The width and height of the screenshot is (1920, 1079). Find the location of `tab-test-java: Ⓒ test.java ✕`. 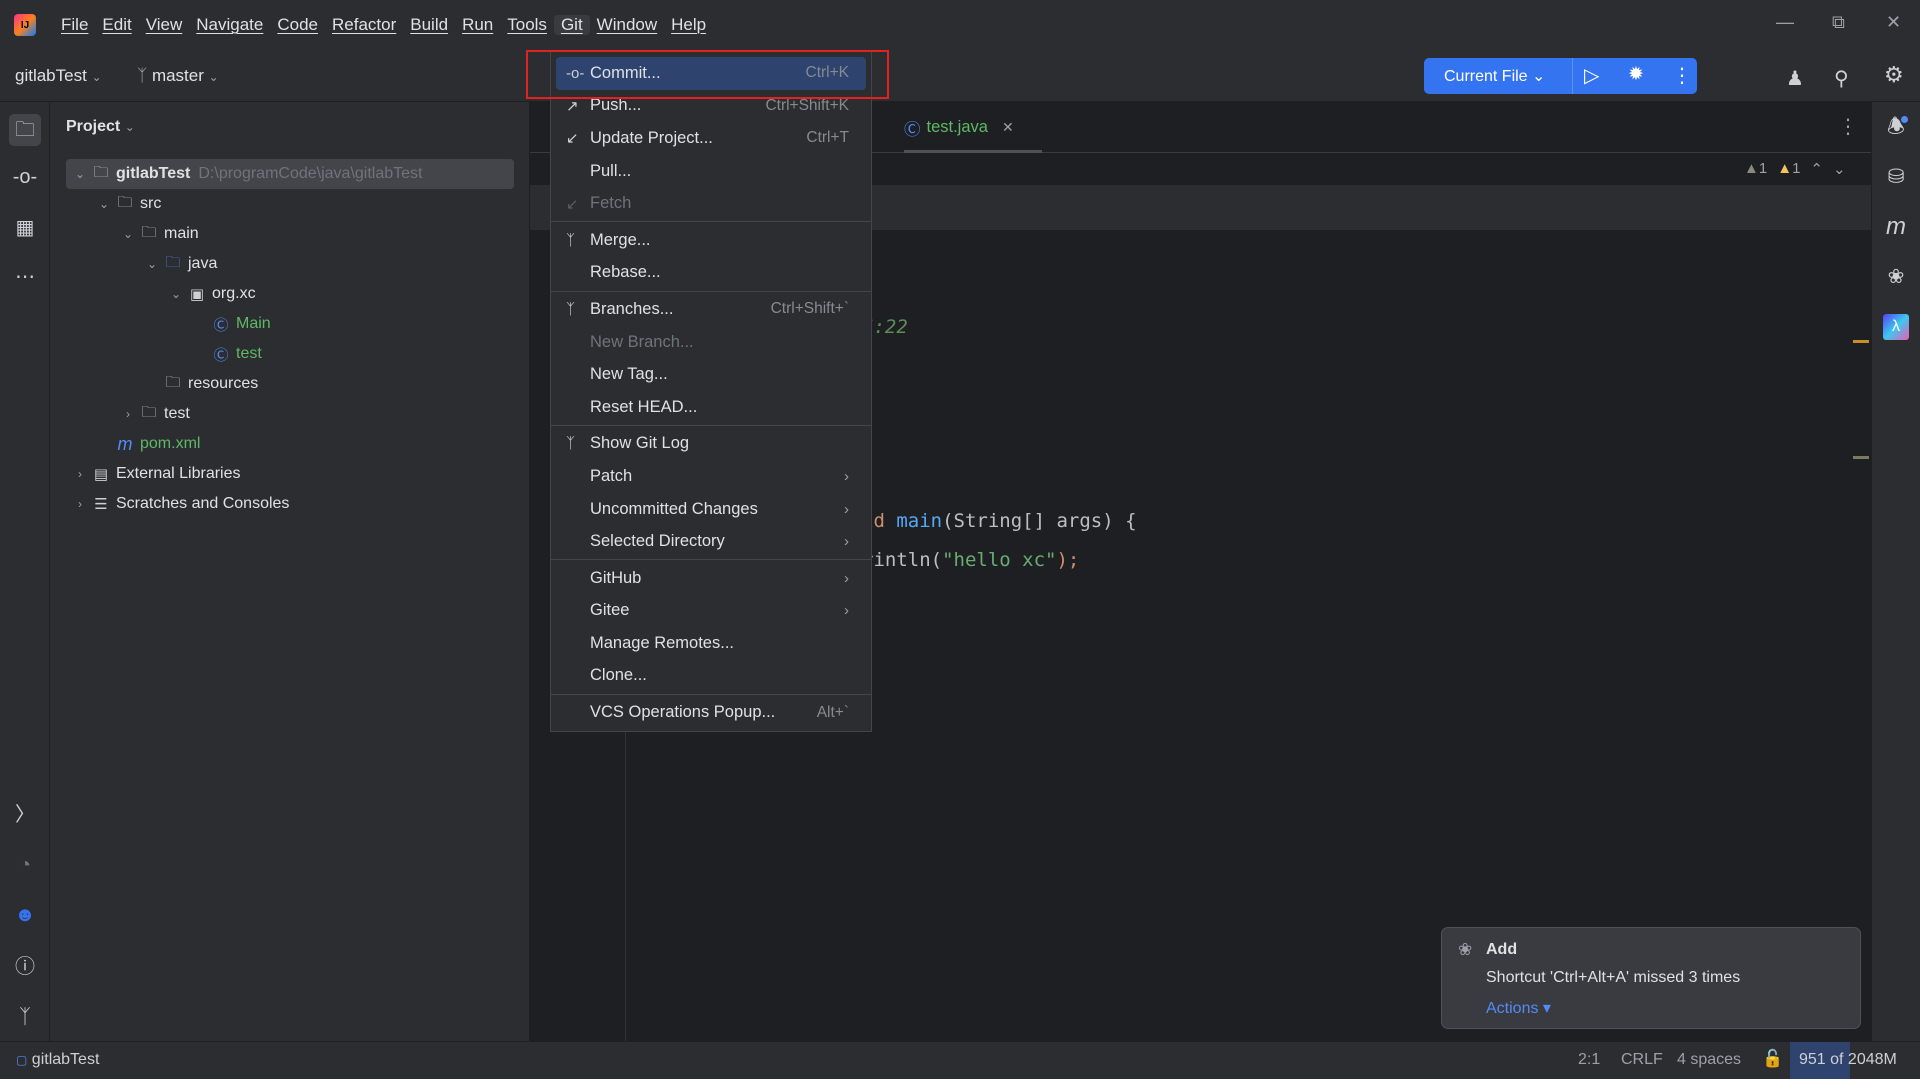

tab-test-java: Ⓒ test.java ✕ is located at coordinates (959, 127).